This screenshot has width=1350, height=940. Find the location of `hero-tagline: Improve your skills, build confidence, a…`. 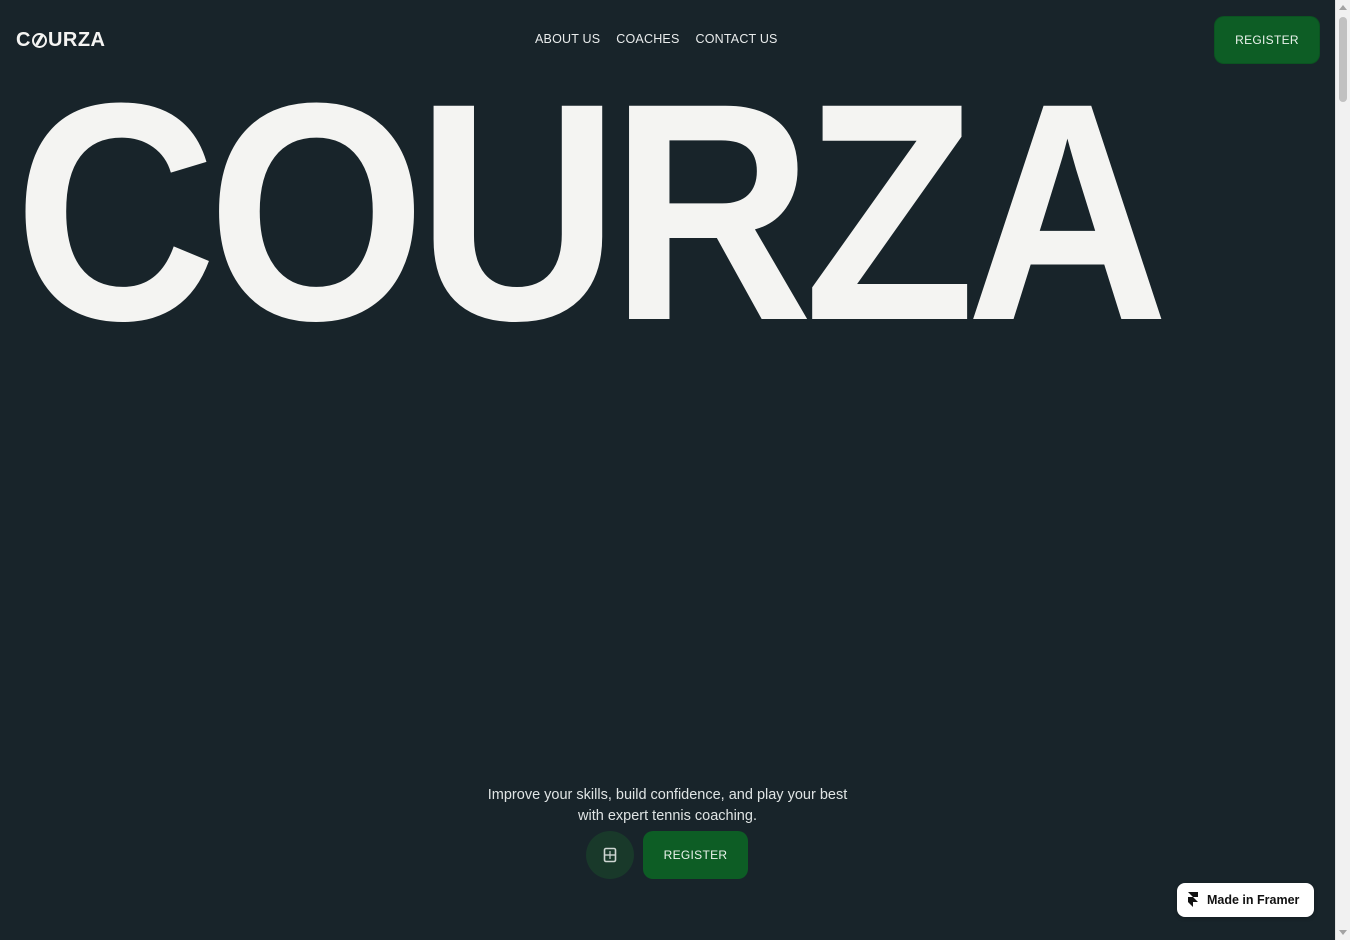

hero-tagline: Improve your skills, build confidence, a… is located at coordinates (667, 805).